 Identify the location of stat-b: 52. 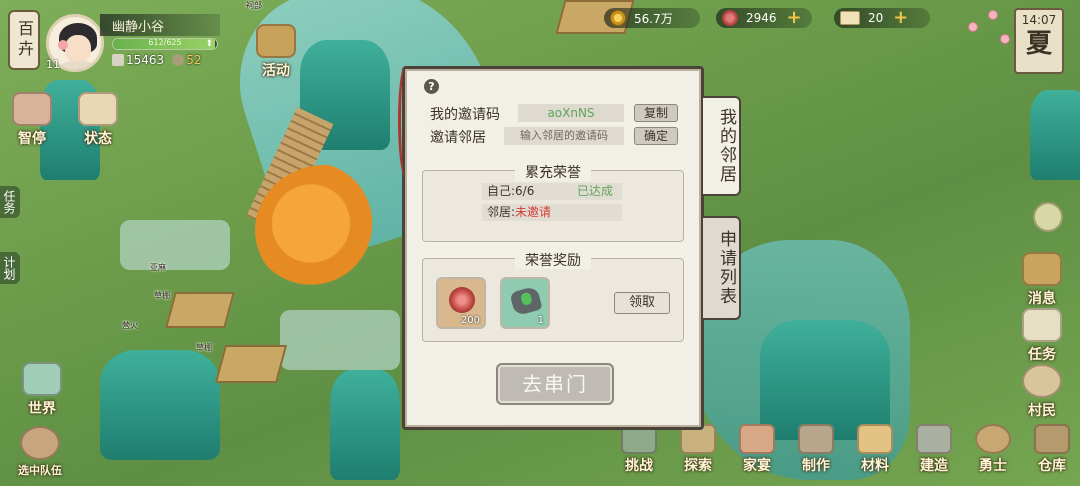
(186, 60).